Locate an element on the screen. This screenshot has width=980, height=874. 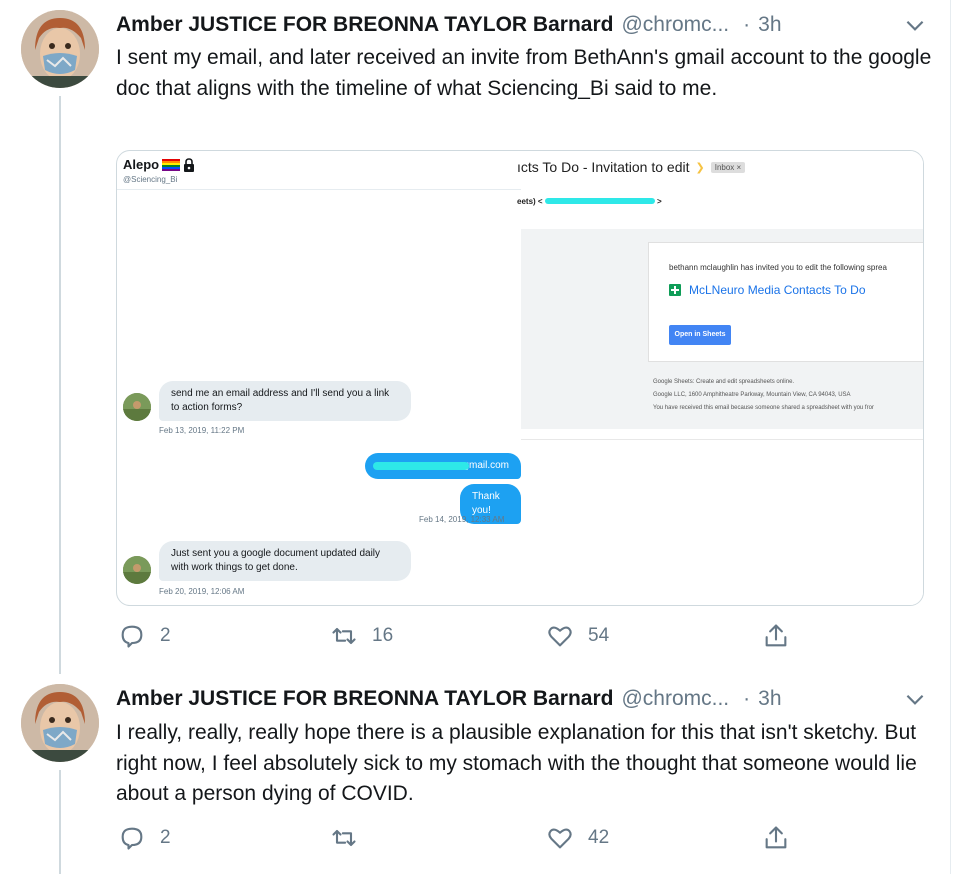
lock-icon is located at coordinates (189, 164).